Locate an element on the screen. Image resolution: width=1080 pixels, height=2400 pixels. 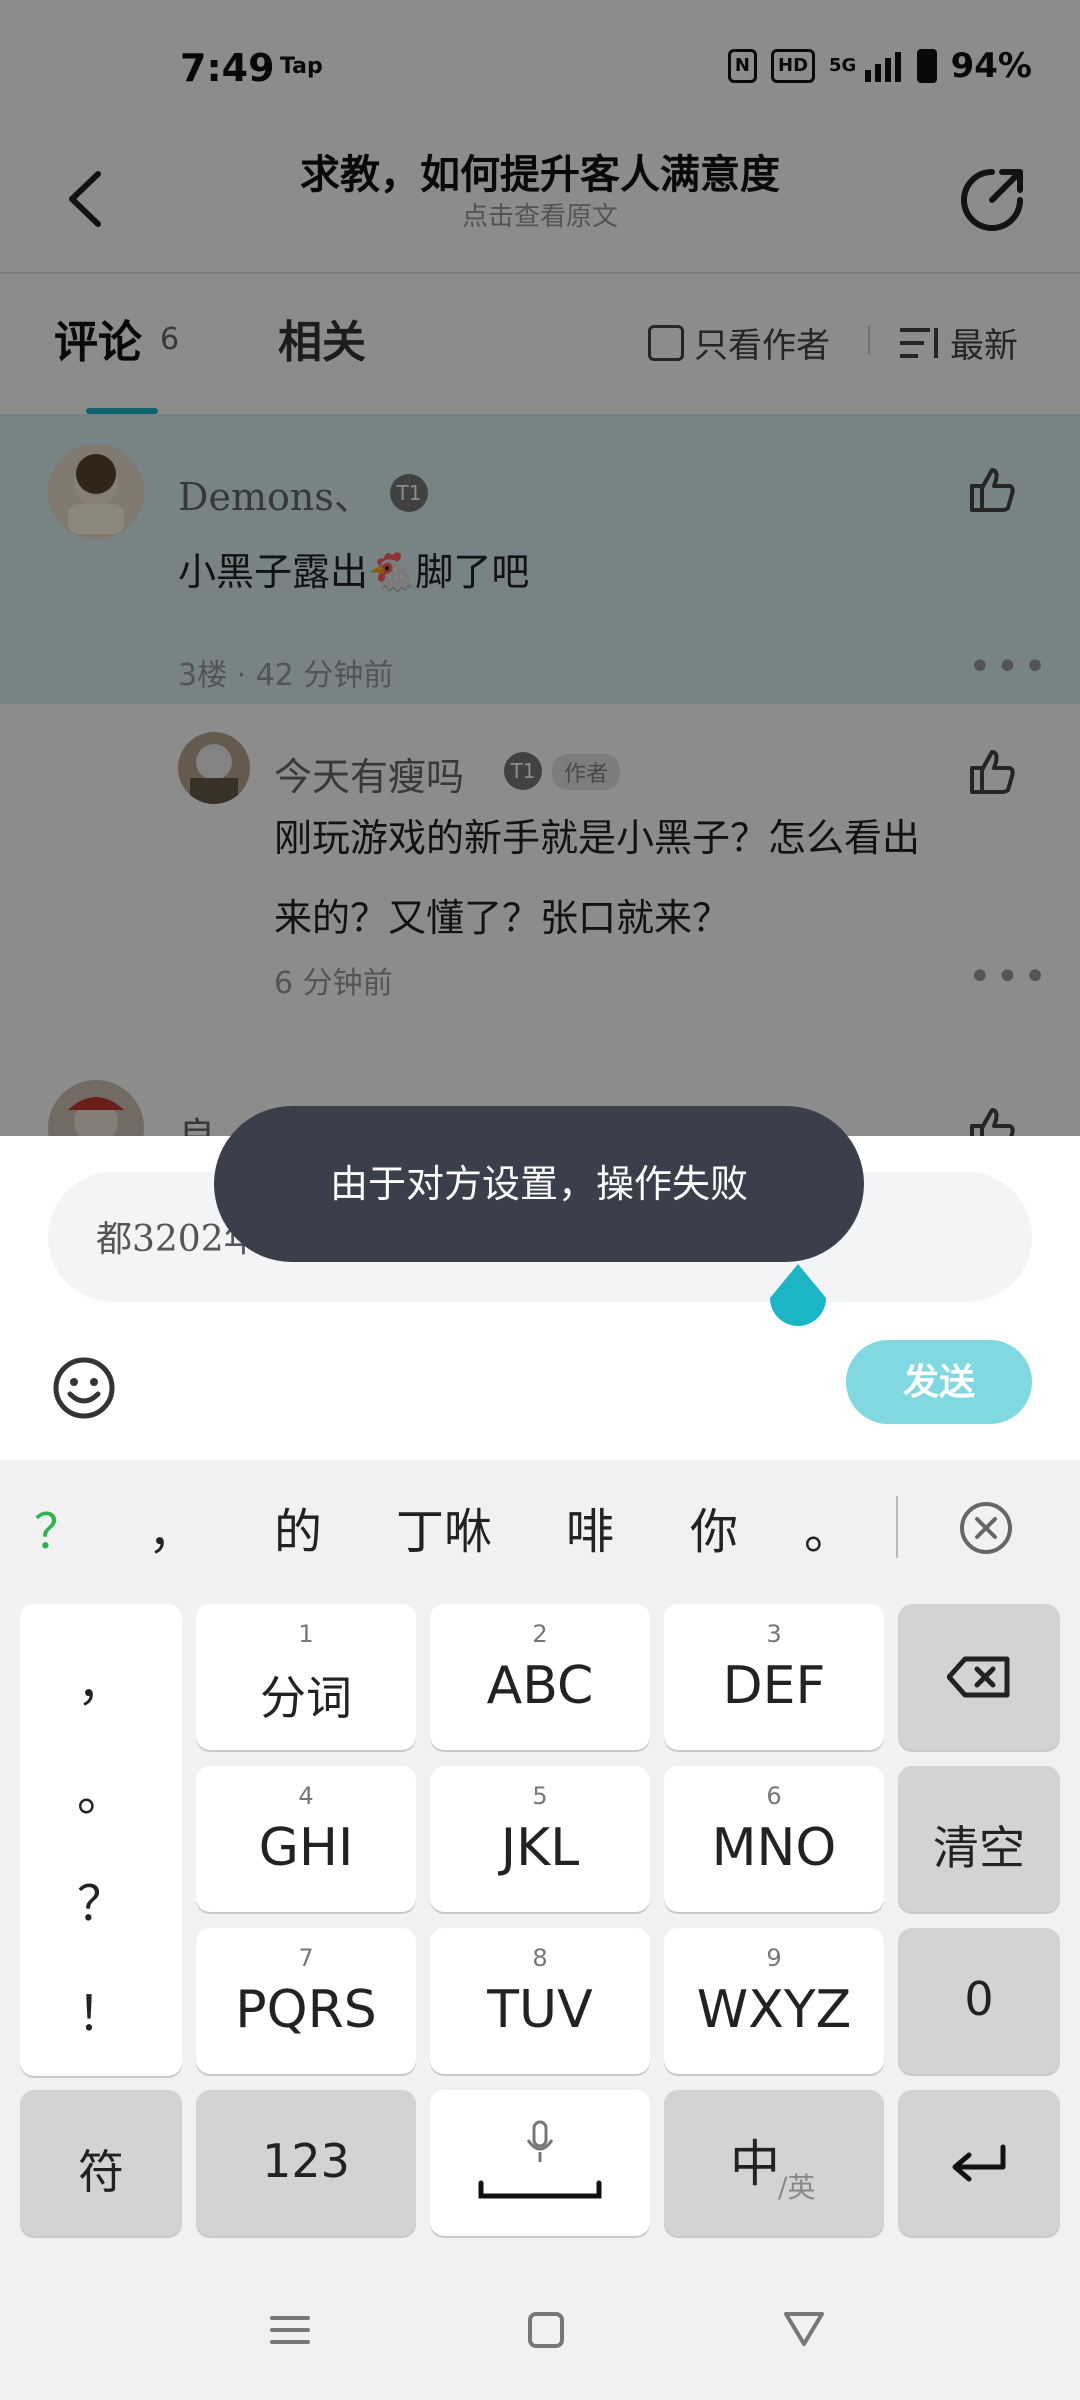
punctuation-column: ， 。 ？ ！ is located at coordinates (101, 1840).